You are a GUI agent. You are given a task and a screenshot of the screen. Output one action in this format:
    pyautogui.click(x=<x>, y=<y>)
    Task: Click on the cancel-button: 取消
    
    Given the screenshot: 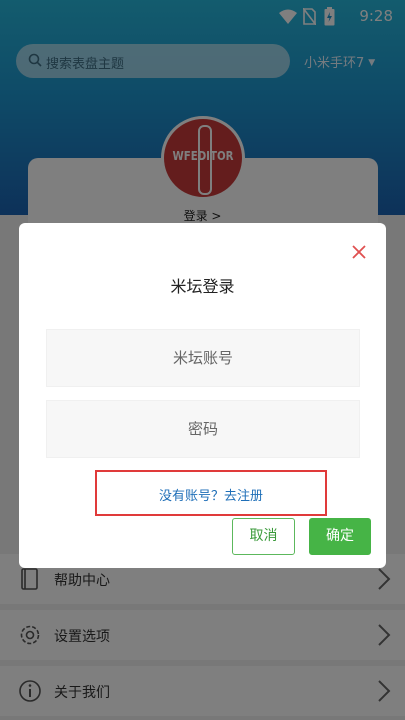 What is the action you would take?
    pyautogui.click(x=263, y=536)
    